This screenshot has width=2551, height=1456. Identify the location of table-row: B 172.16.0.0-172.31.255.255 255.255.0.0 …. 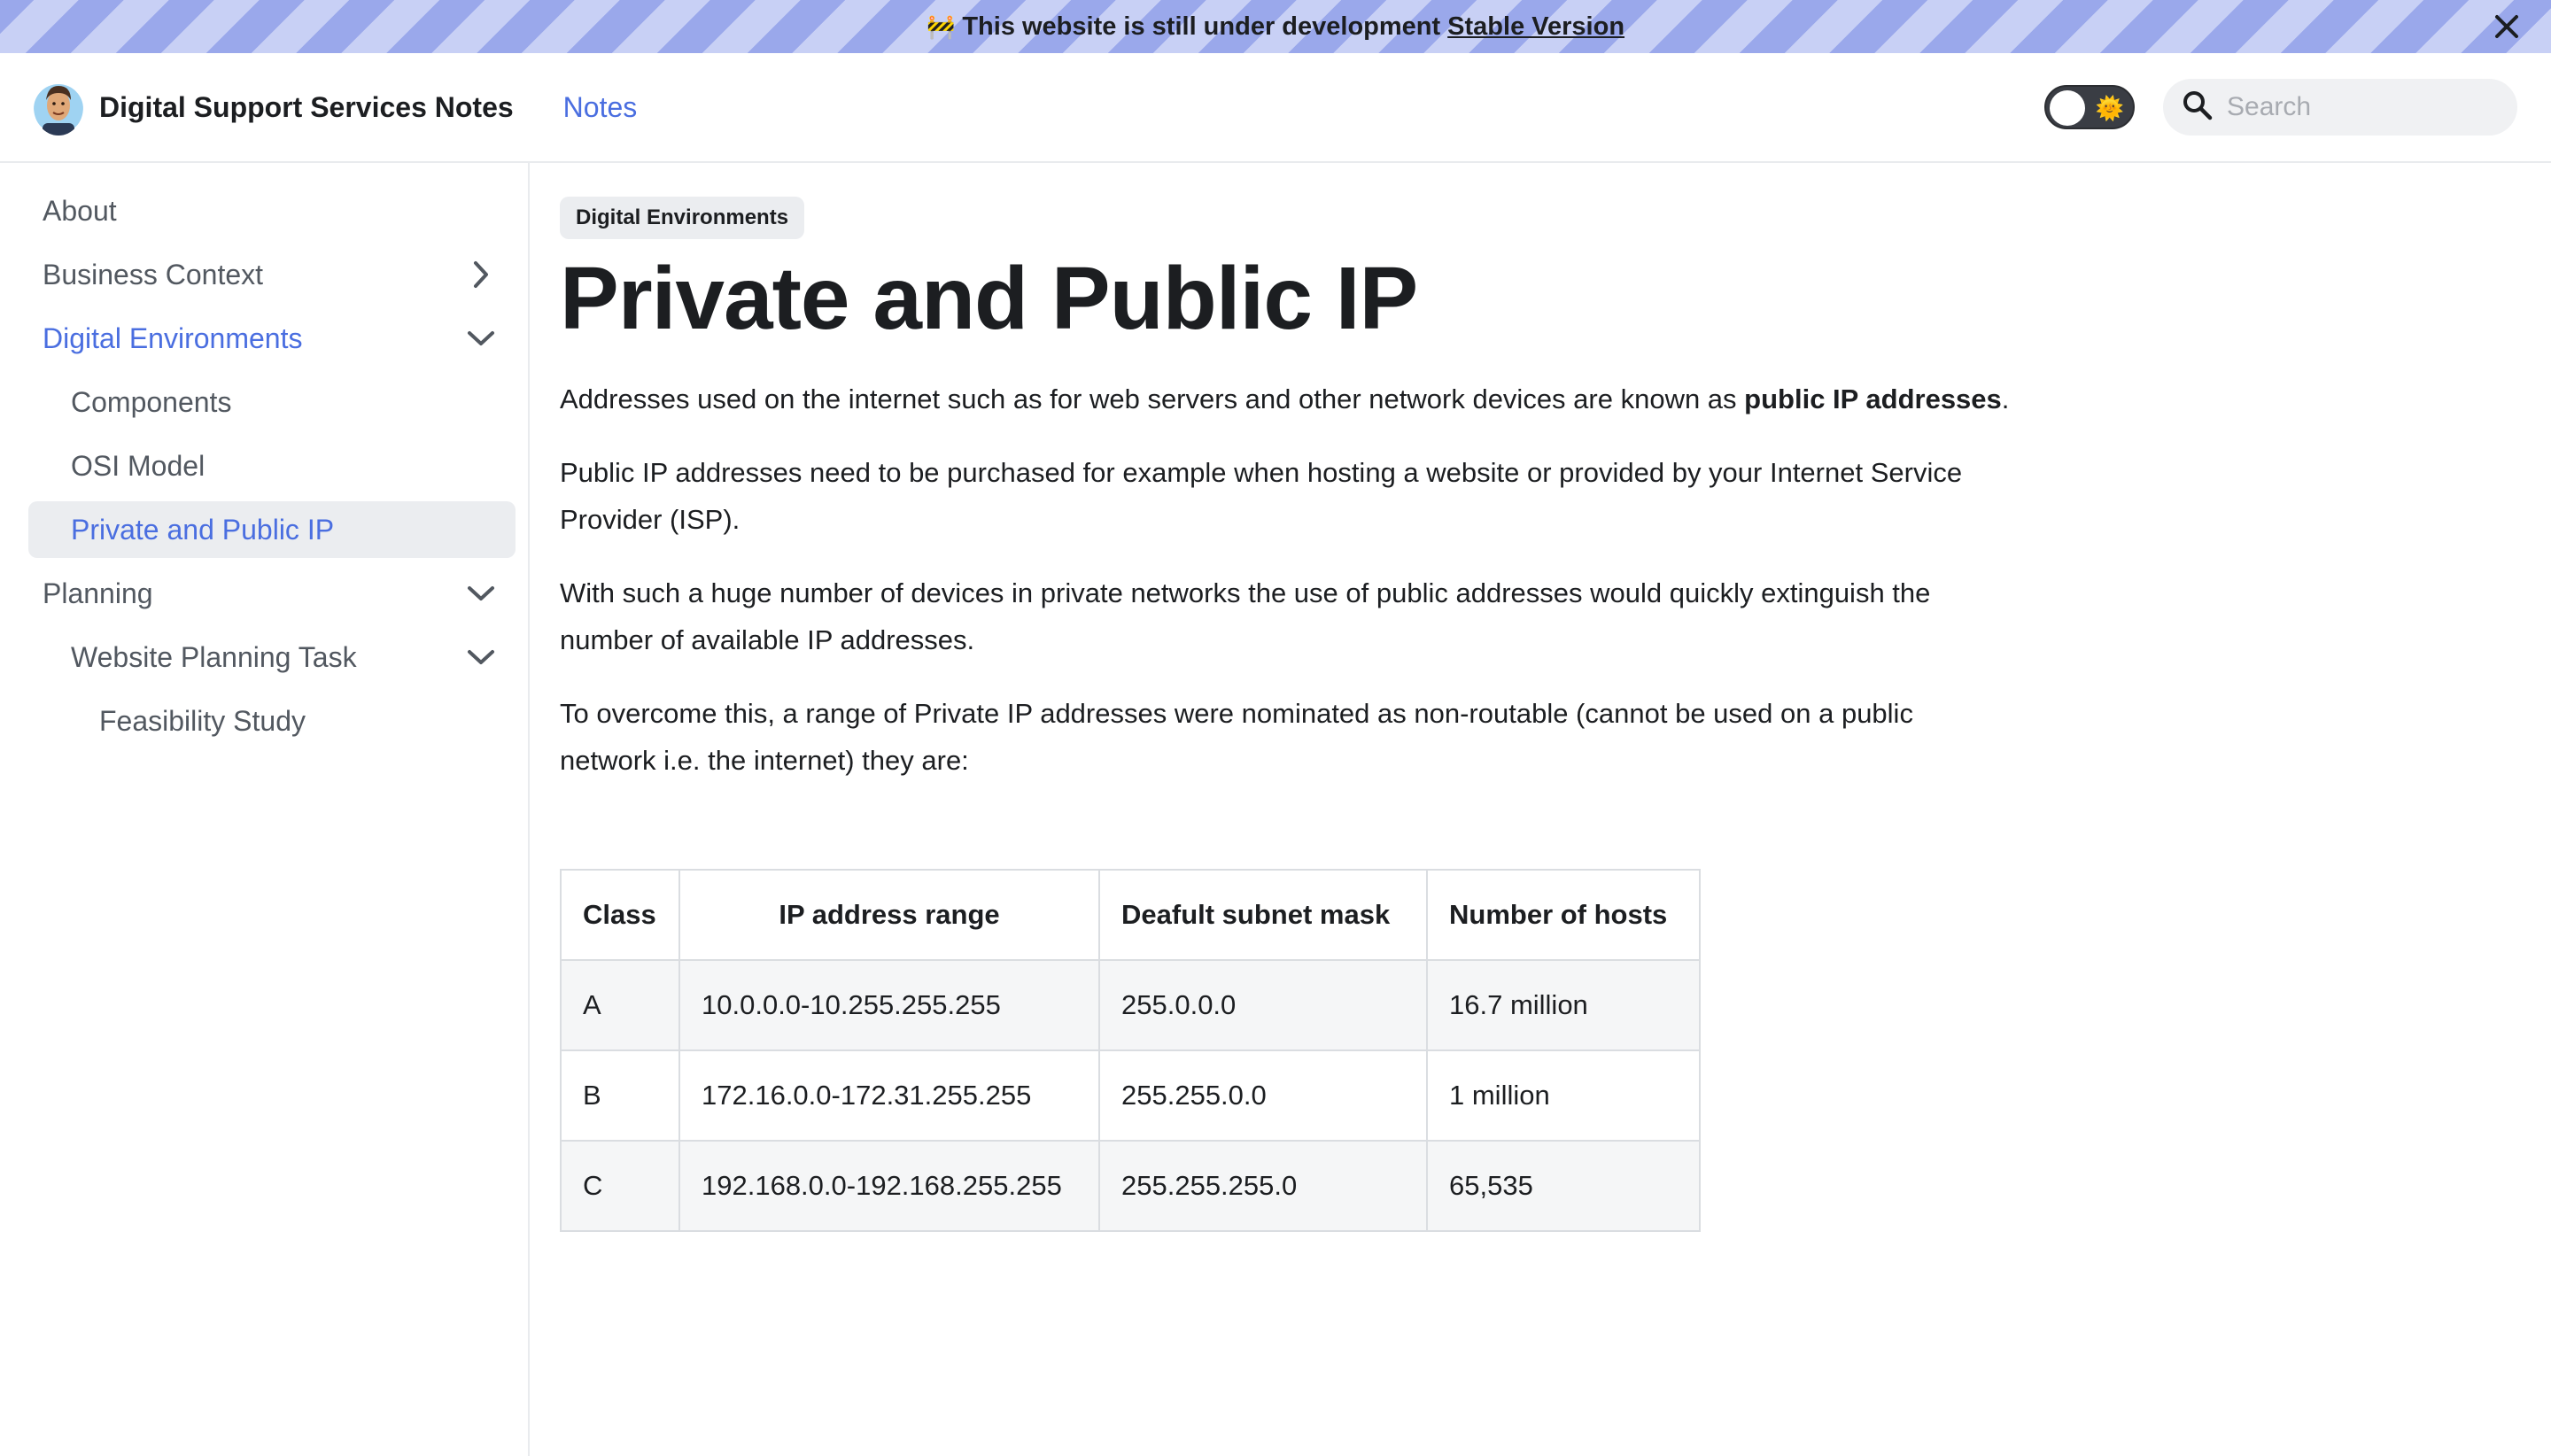
(1130, 1095).